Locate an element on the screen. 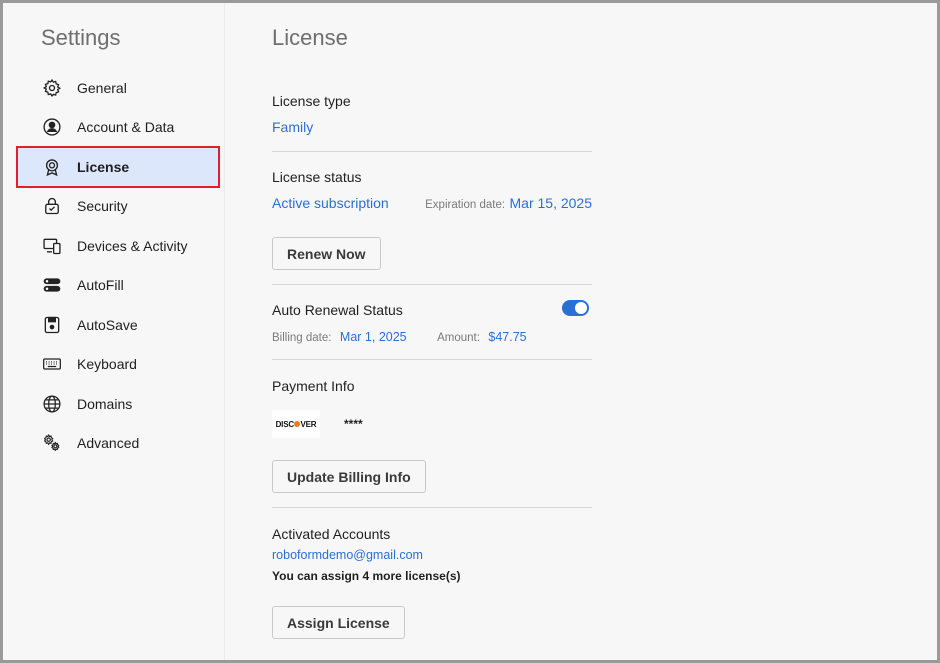  page-title: License is located at coordinates (310, 37).